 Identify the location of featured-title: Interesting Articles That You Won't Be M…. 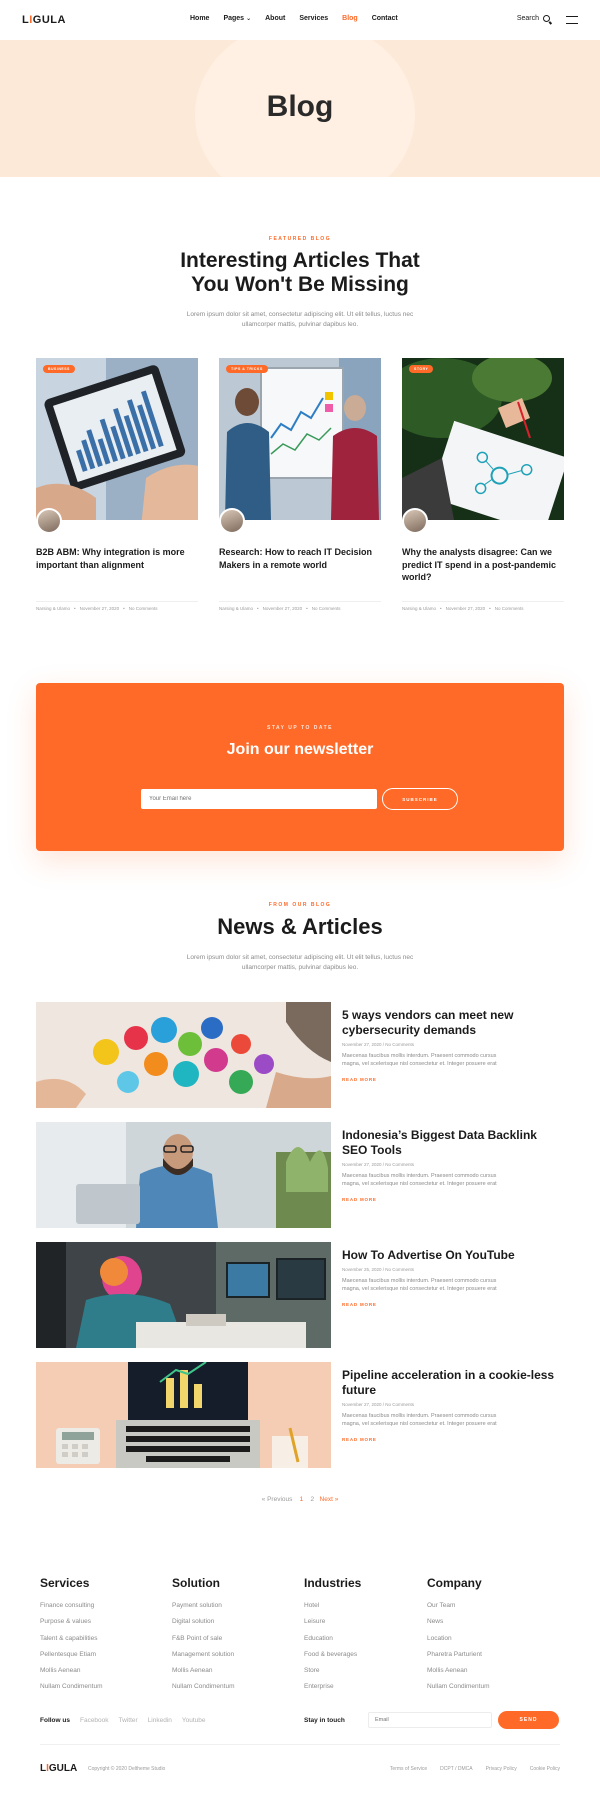
(300, 273).